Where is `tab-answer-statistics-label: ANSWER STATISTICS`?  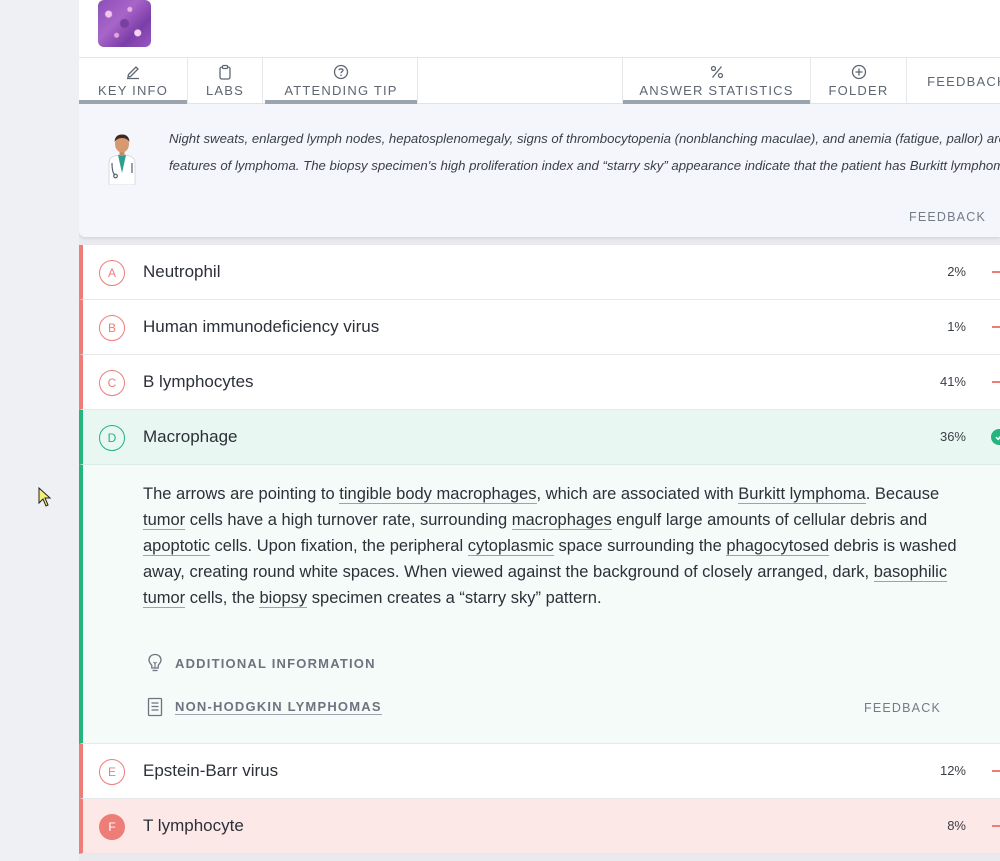 tab-answer-statistics-label: ANSWER STATISTICS is located at coordinates (716, 90).